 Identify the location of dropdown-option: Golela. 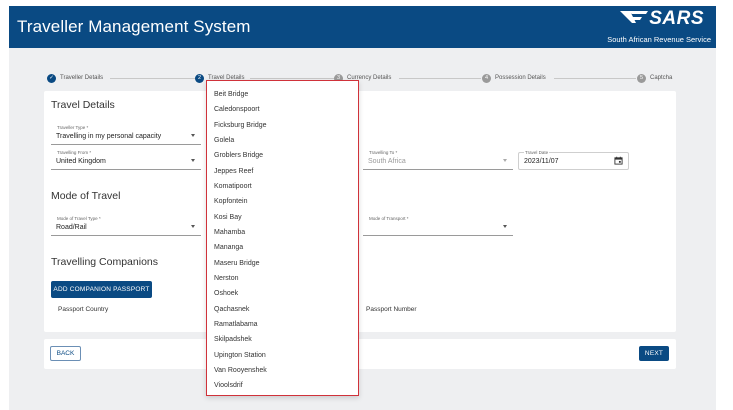
(224, 140).